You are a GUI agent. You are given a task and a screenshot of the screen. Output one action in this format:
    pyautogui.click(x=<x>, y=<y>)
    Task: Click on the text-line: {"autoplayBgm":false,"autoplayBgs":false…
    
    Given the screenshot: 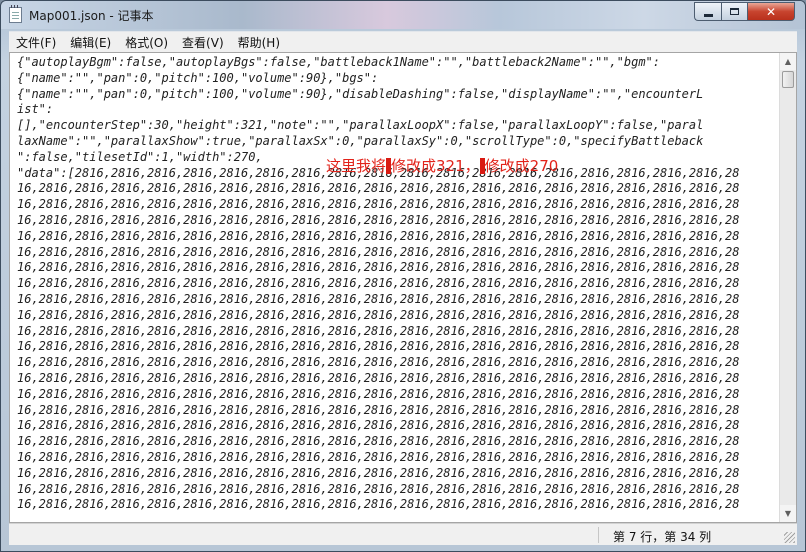 What is the action you would take?
    pyautogui.click(x=397, y=63)
    